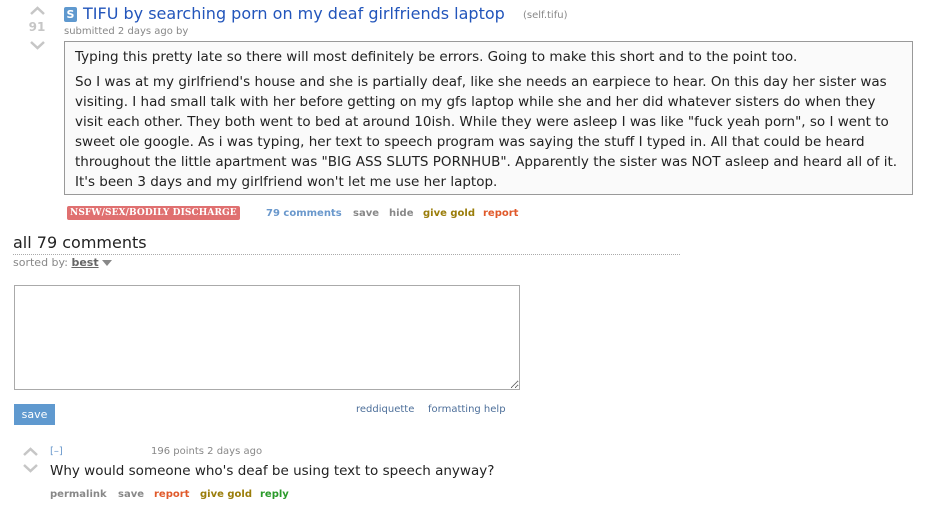  Describe the element at coordinates (304, 213) in the screenshot. I see `comments-link: 79 comments` at that location.